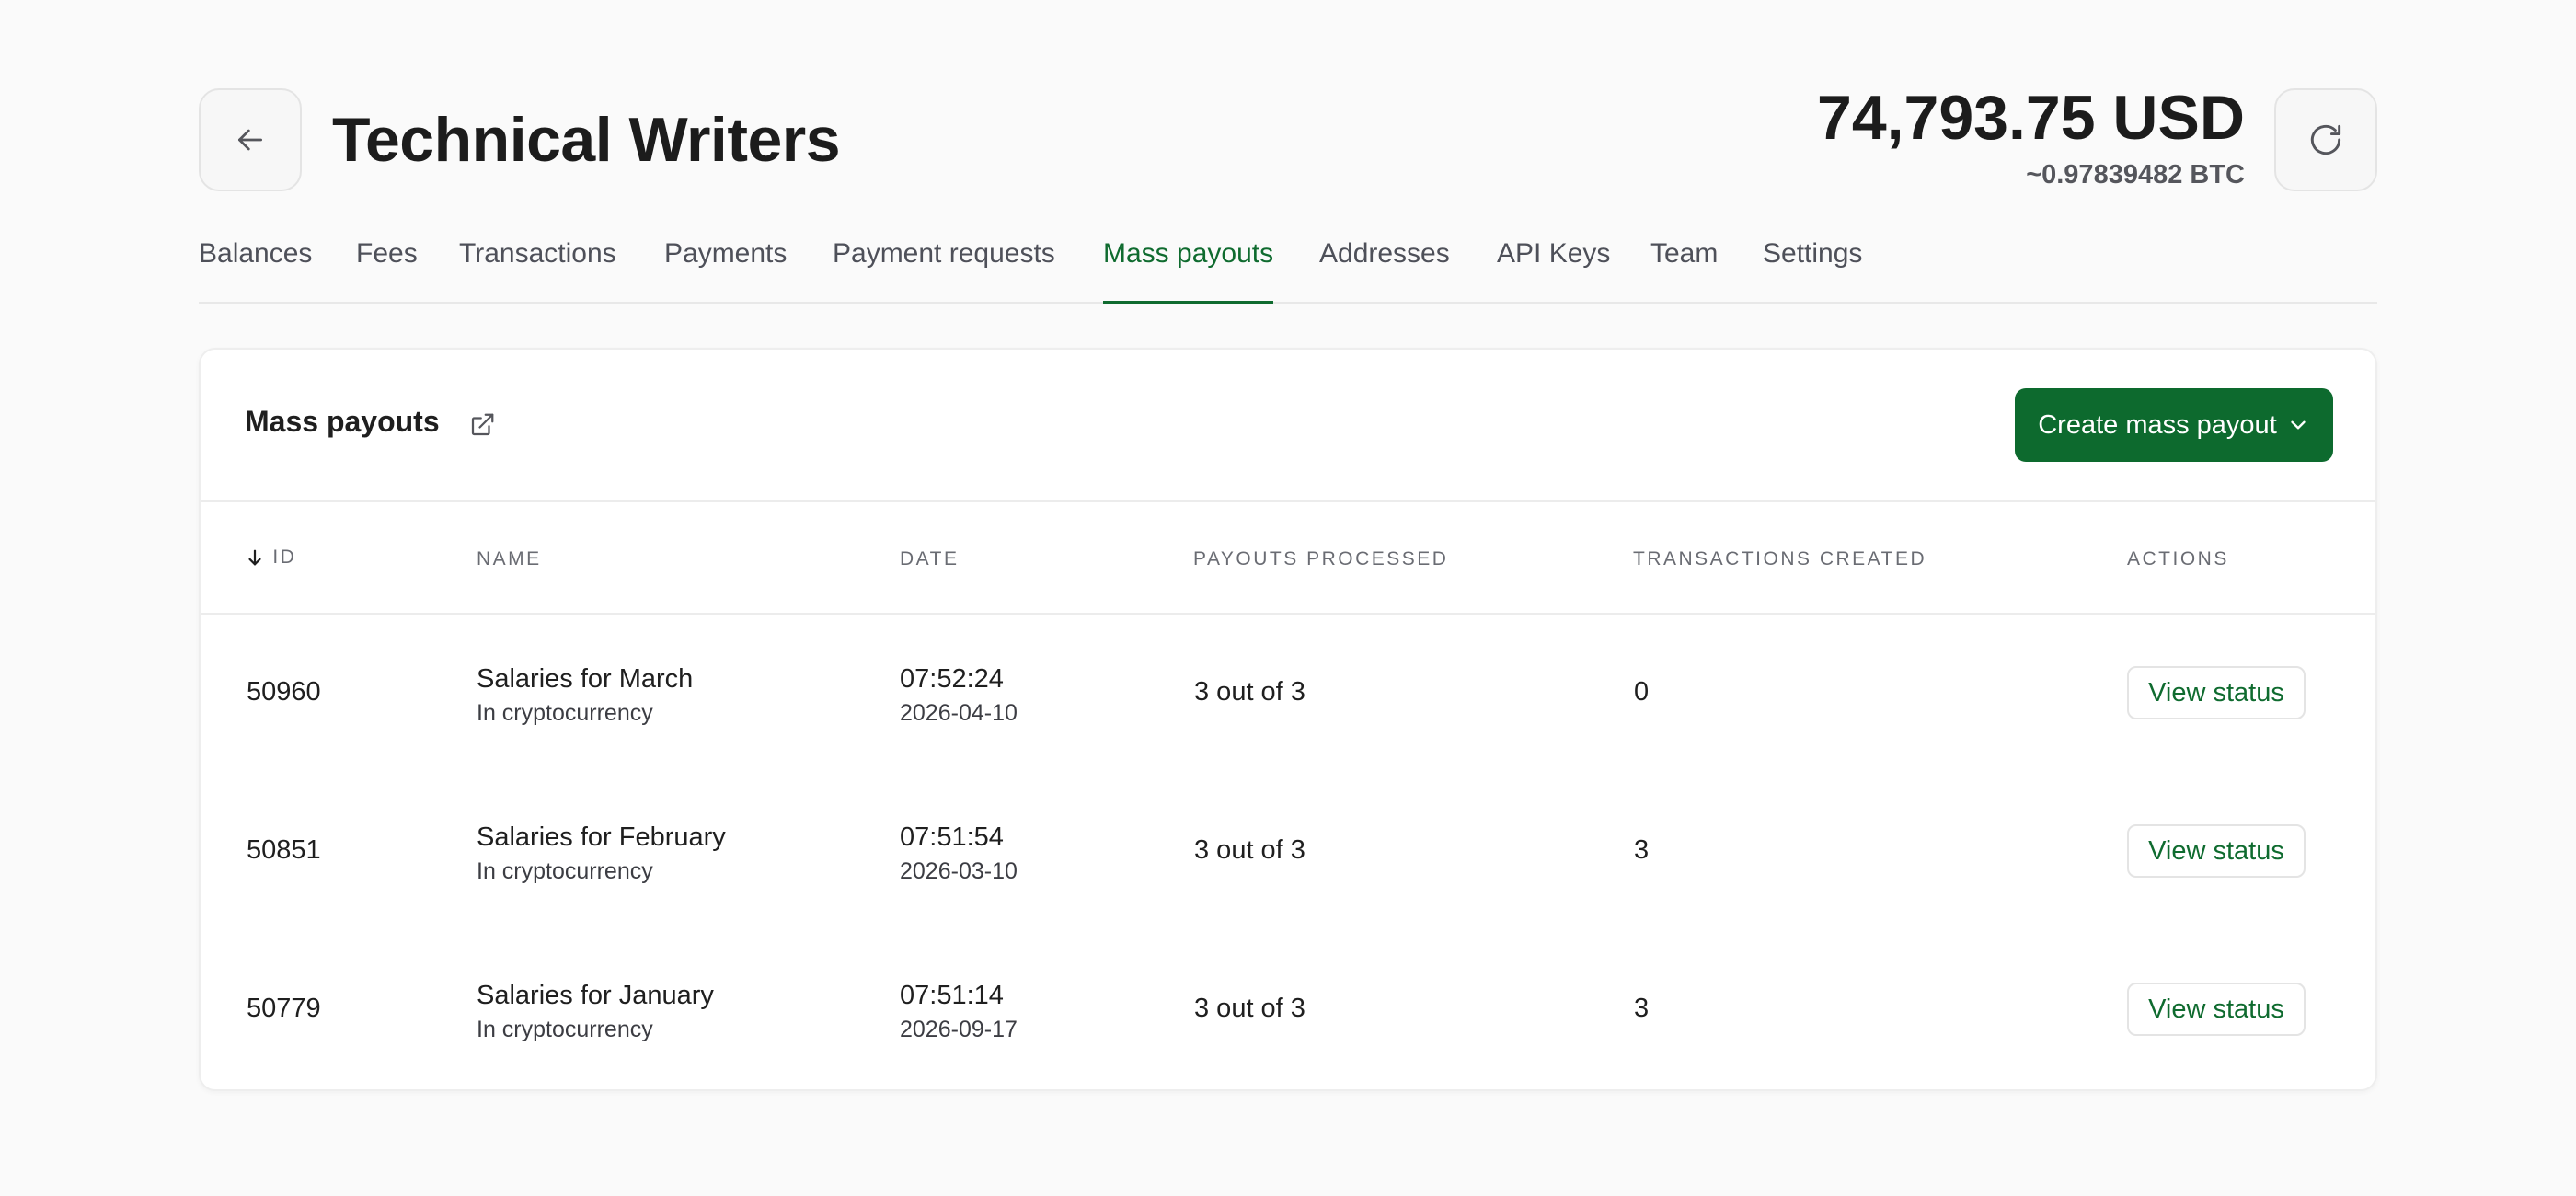  What do you see at coordinates (255, 270) in the screenshot?
I see `tab-balances: Balances` at bounding box center [255, 270].